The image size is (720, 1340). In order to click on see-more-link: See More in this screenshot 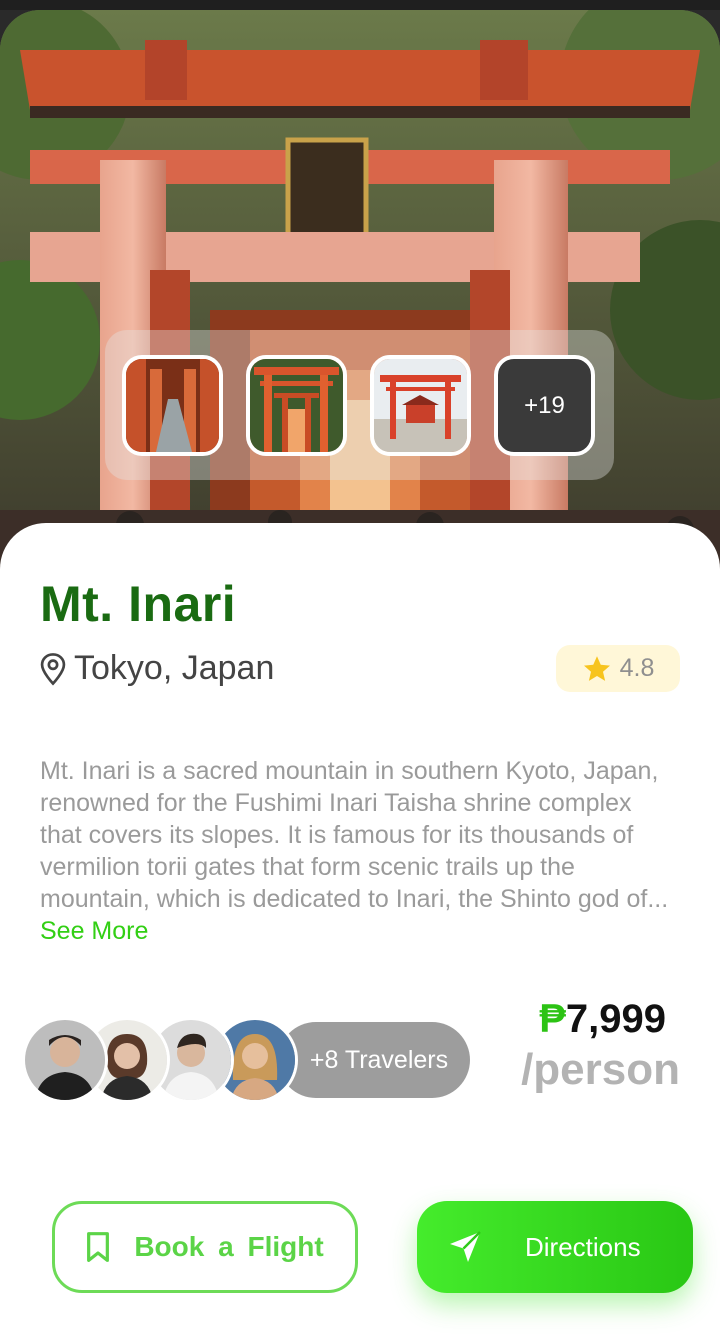, I will do `click(94, 931)`.